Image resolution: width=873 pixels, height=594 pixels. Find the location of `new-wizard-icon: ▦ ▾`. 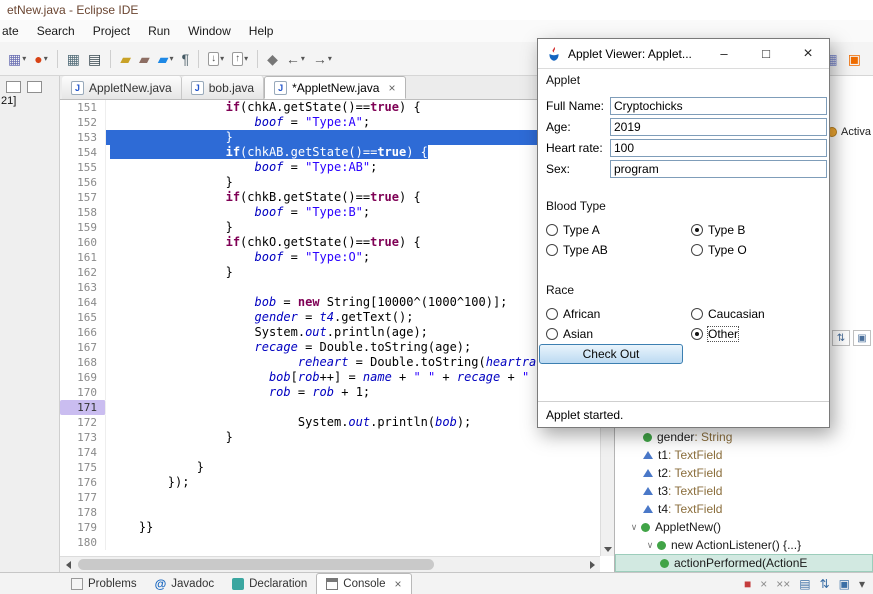

new-wizard-icon: ▦ ▾ is located at coordinates (17, 59).